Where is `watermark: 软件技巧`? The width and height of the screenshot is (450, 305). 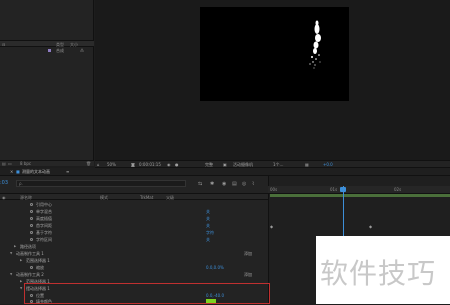
watermark: 软件技巧 is located at coordinates (383, 270).